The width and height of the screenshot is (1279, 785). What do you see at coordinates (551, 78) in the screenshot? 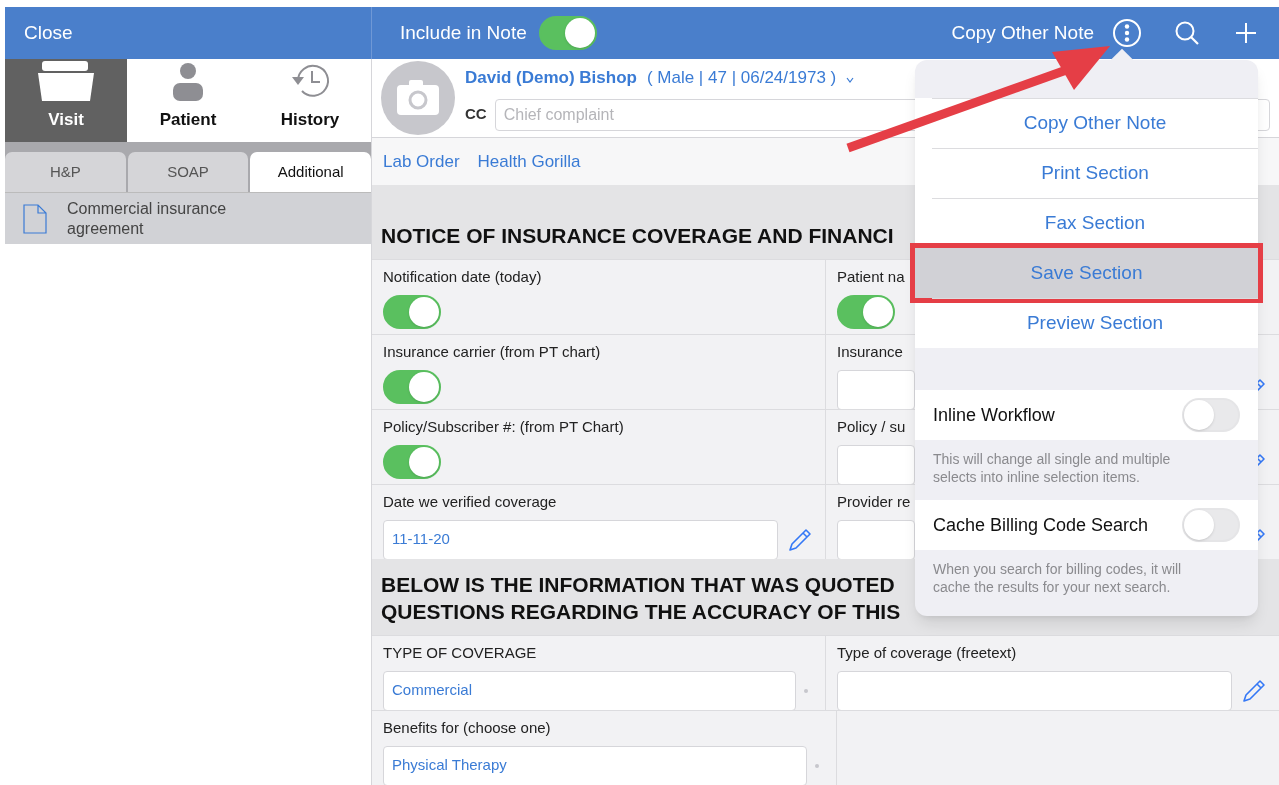
I see `patient-name: David (Demo) Bishop` at bounding box center [551, 78].